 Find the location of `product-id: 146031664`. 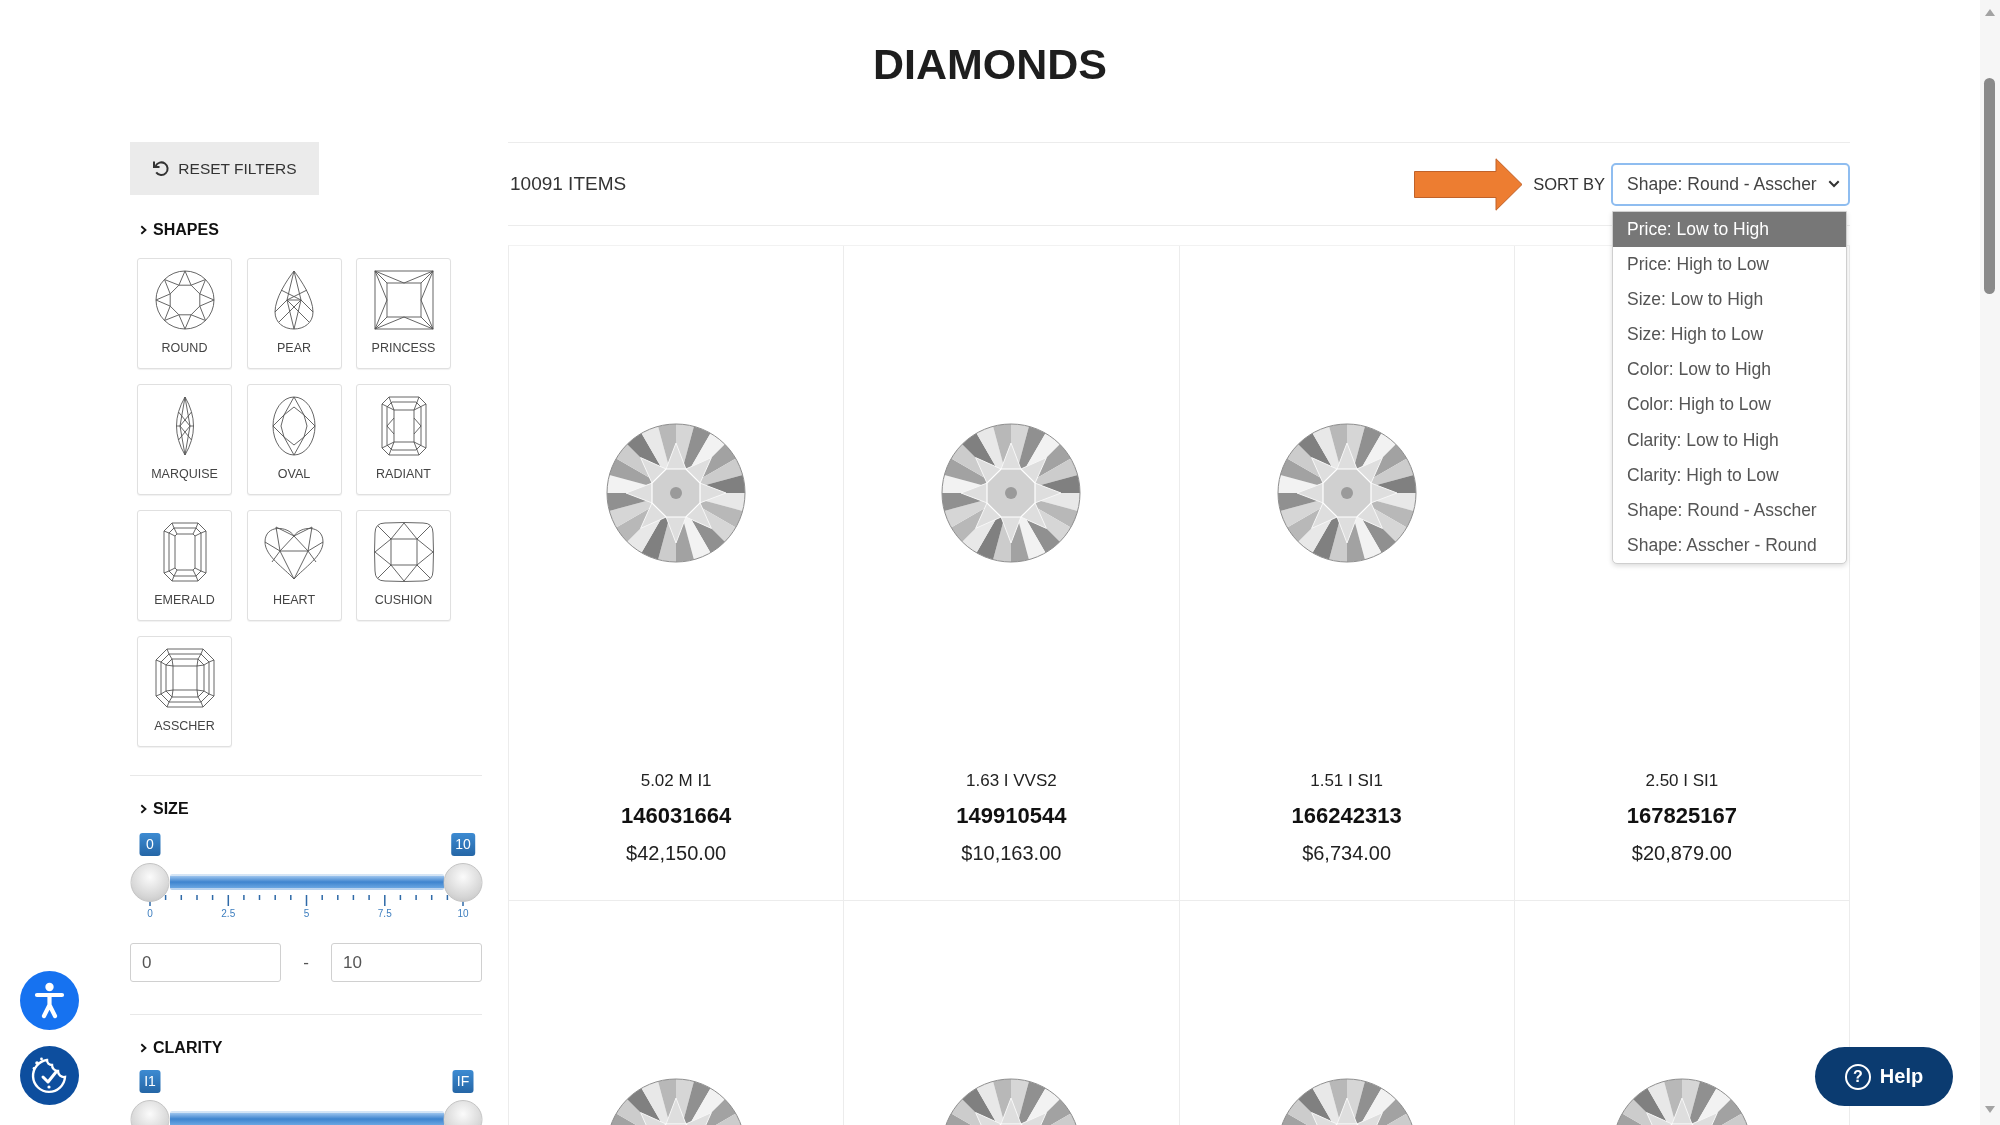

product-id: 146031664 is located at coordinates (676, 816).